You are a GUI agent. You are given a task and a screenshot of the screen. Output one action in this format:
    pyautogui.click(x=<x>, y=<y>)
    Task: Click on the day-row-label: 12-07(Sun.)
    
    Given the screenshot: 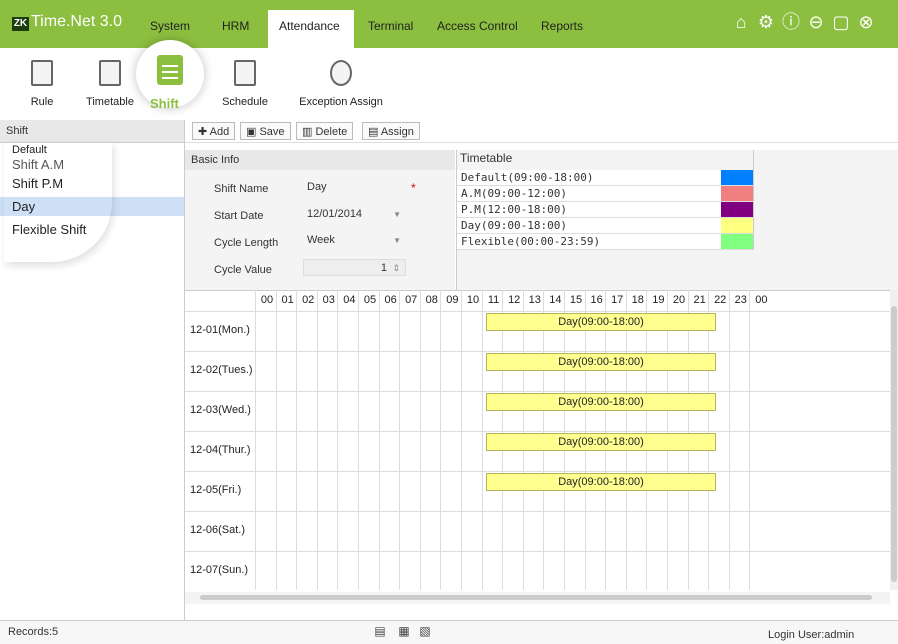 What is the action you would take?
    pyautogui.click(x=219, y=570)
    